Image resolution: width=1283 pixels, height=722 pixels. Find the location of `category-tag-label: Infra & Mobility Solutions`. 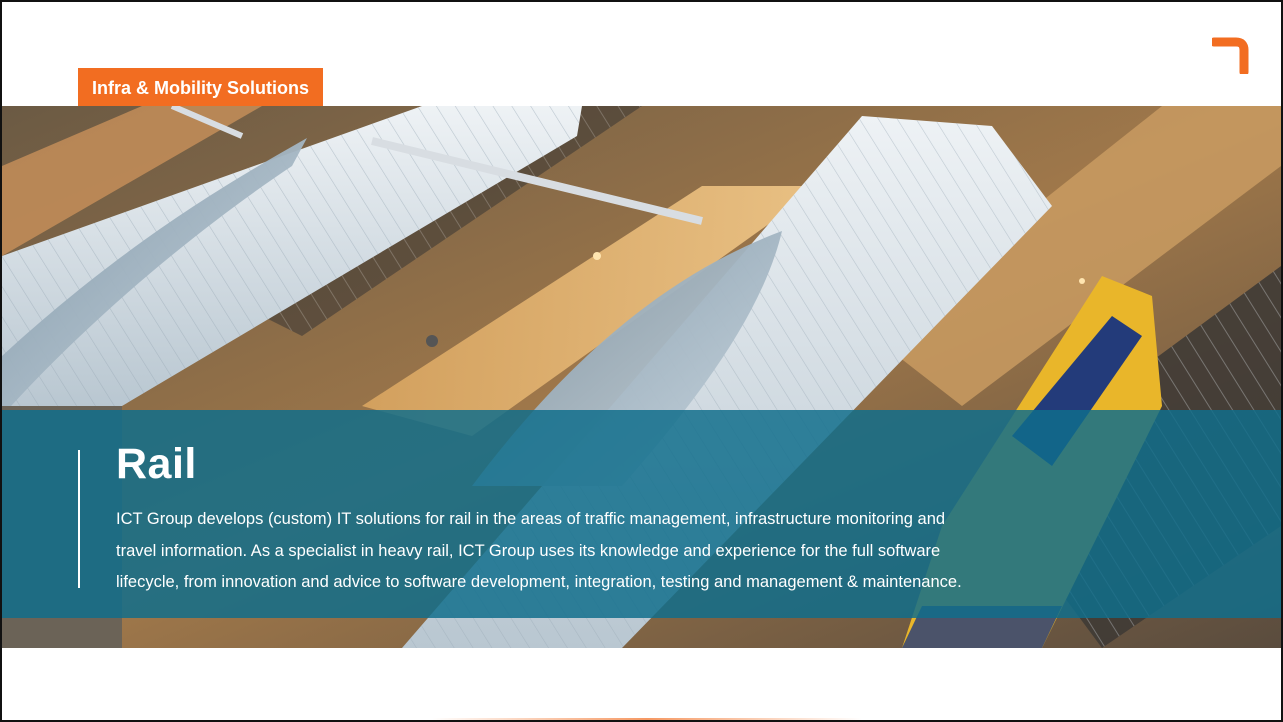

category-tag-label: Infra & Mobility Solutions is located at coordinates (200, 88).